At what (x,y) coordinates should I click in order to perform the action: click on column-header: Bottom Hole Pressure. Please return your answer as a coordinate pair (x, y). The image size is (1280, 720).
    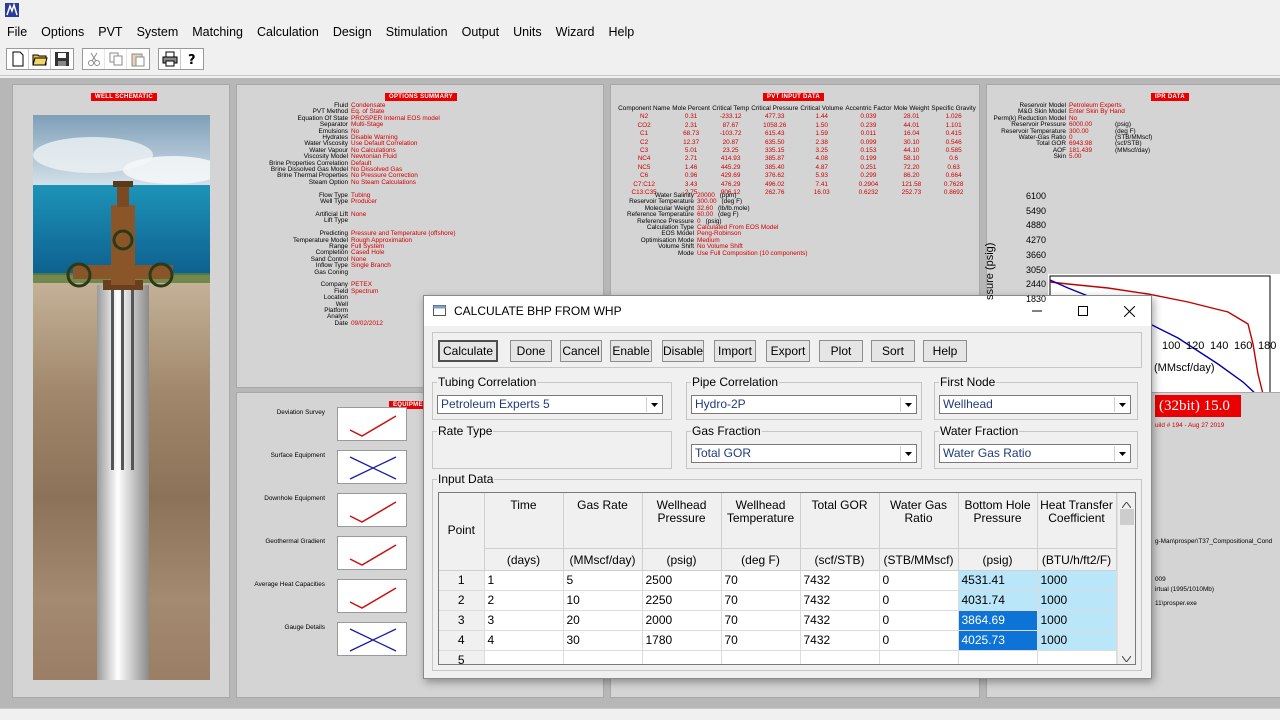
    Looking at the image, I should click on (998, 521).